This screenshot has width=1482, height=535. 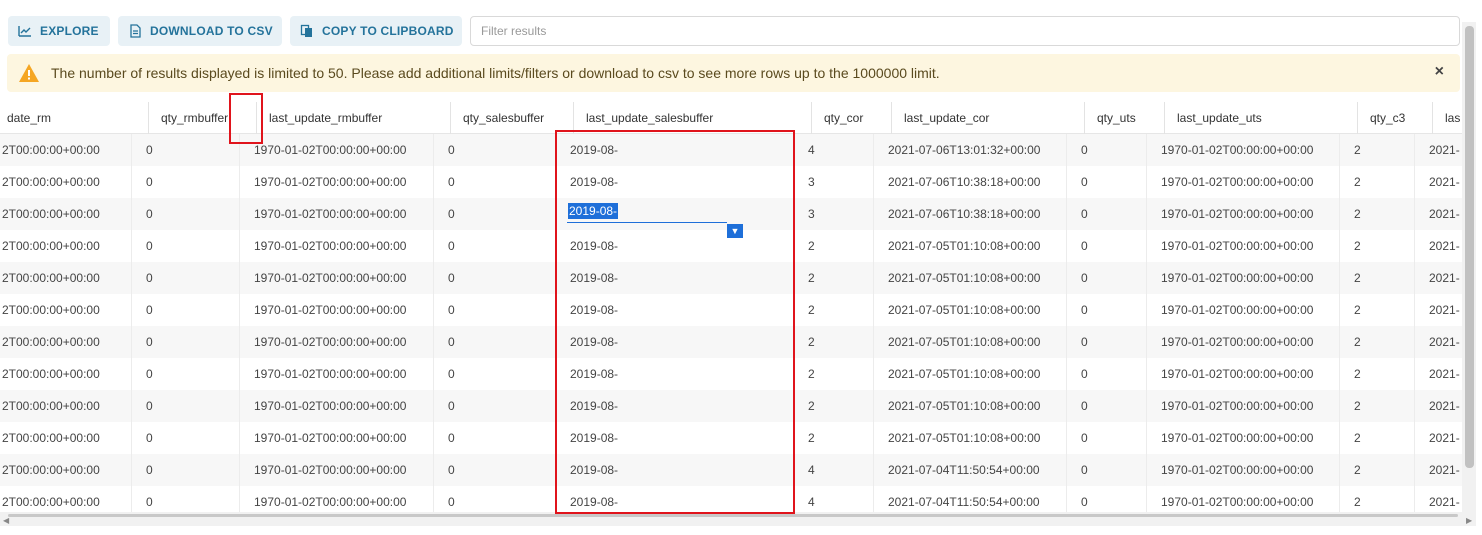 I want to click on column-header-qty-c3: qty_c3, so click(x=1394, y=118).